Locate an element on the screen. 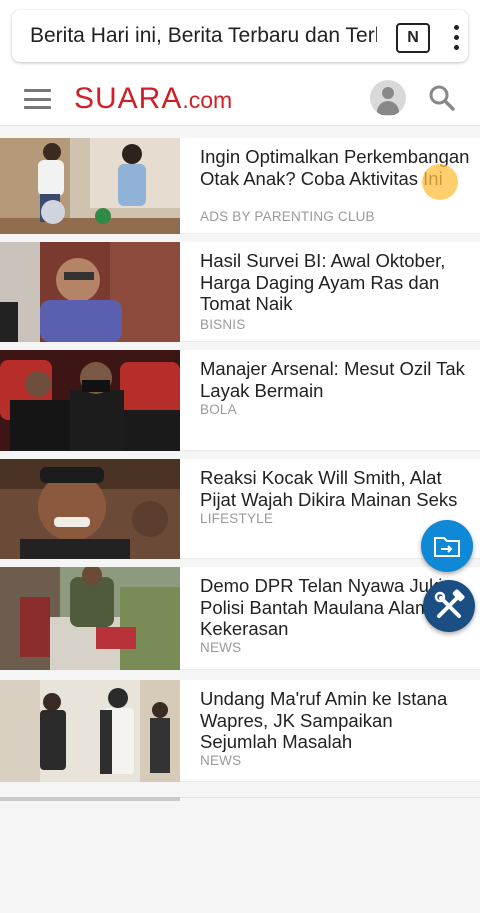 This screenshot has height=913, width=480. article-category: BOLA is located at coordinates (218, 409).